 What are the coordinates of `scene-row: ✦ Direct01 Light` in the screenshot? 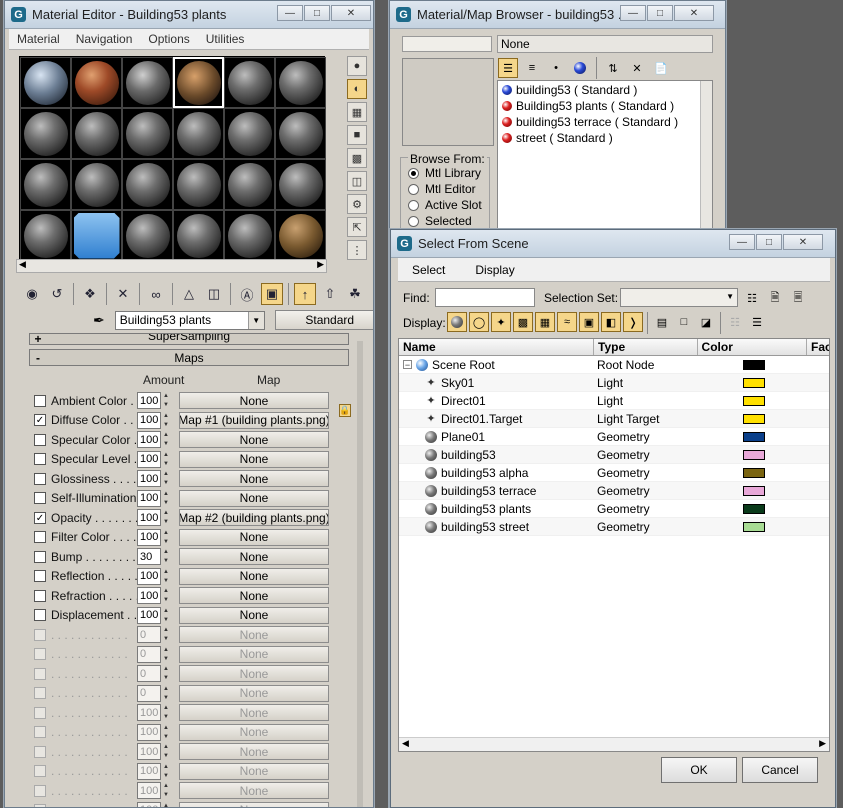 It's located at (614, 401).